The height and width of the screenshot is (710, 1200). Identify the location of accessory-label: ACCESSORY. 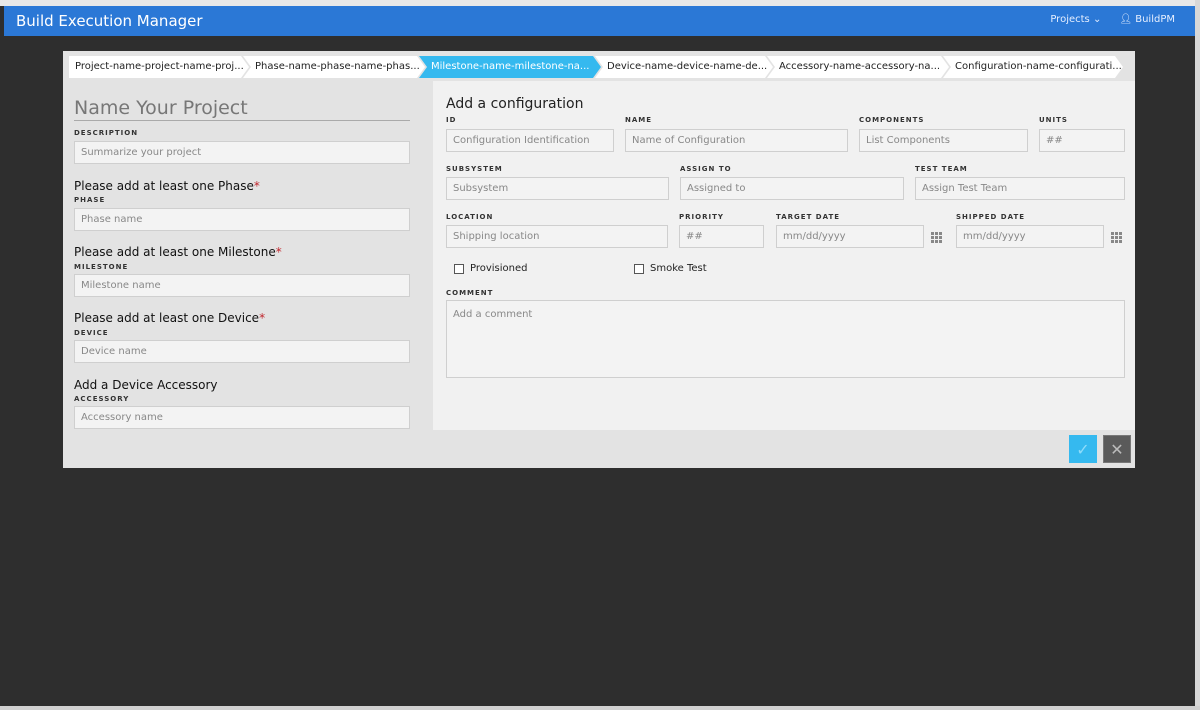
(102, 399).